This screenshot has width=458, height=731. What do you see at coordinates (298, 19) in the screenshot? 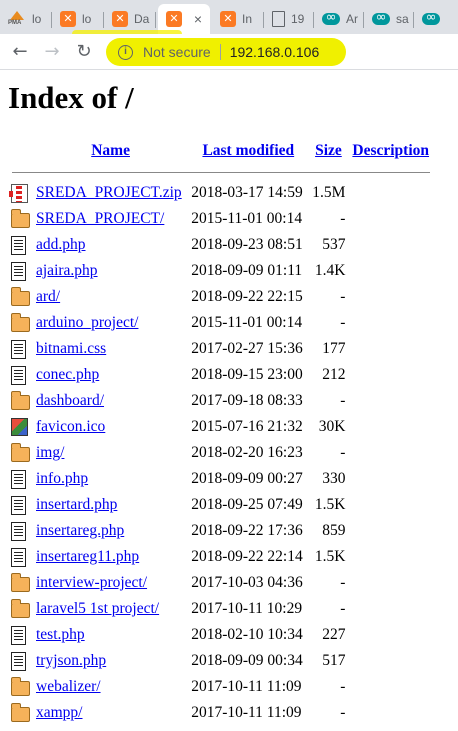
I see `tab-title: 19` at bounding box center [298, 19].